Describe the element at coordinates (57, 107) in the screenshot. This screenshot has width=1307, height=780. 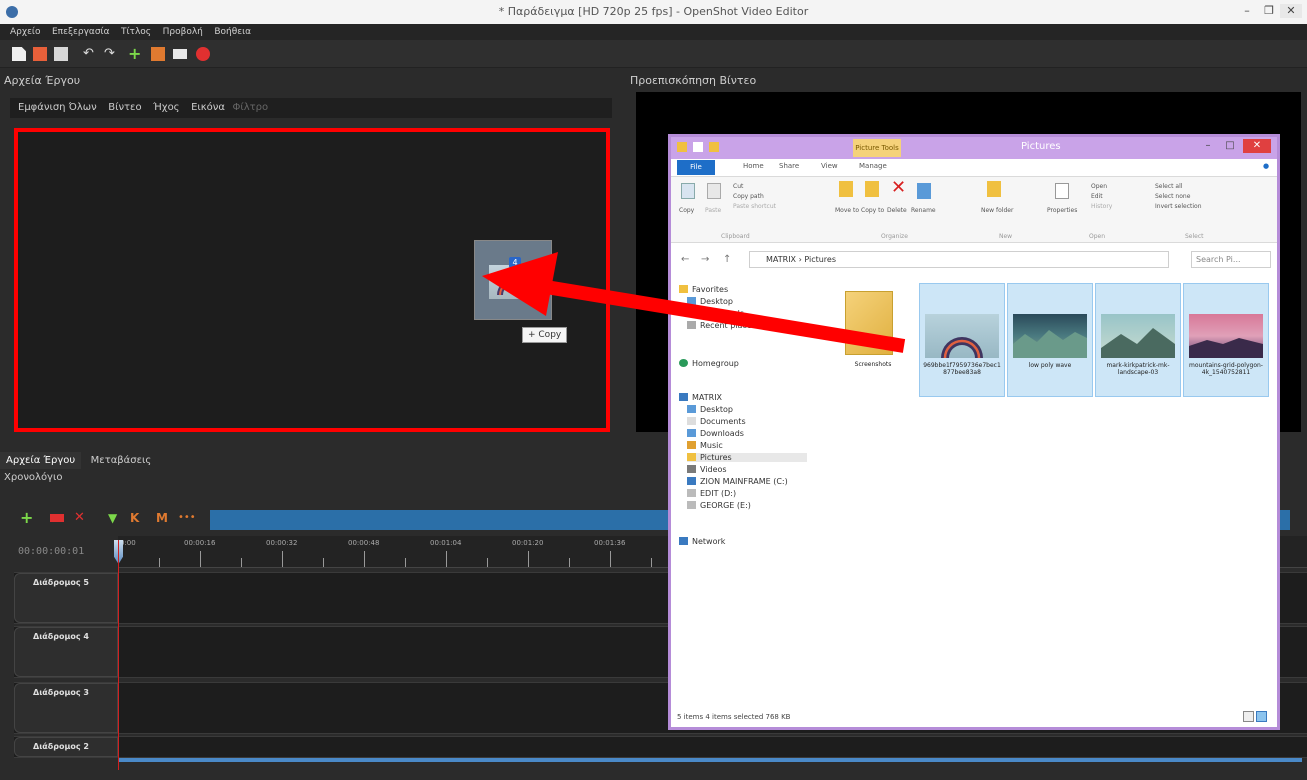
I see `filter-show-all: Εμφάνιση Όλων` at that location.